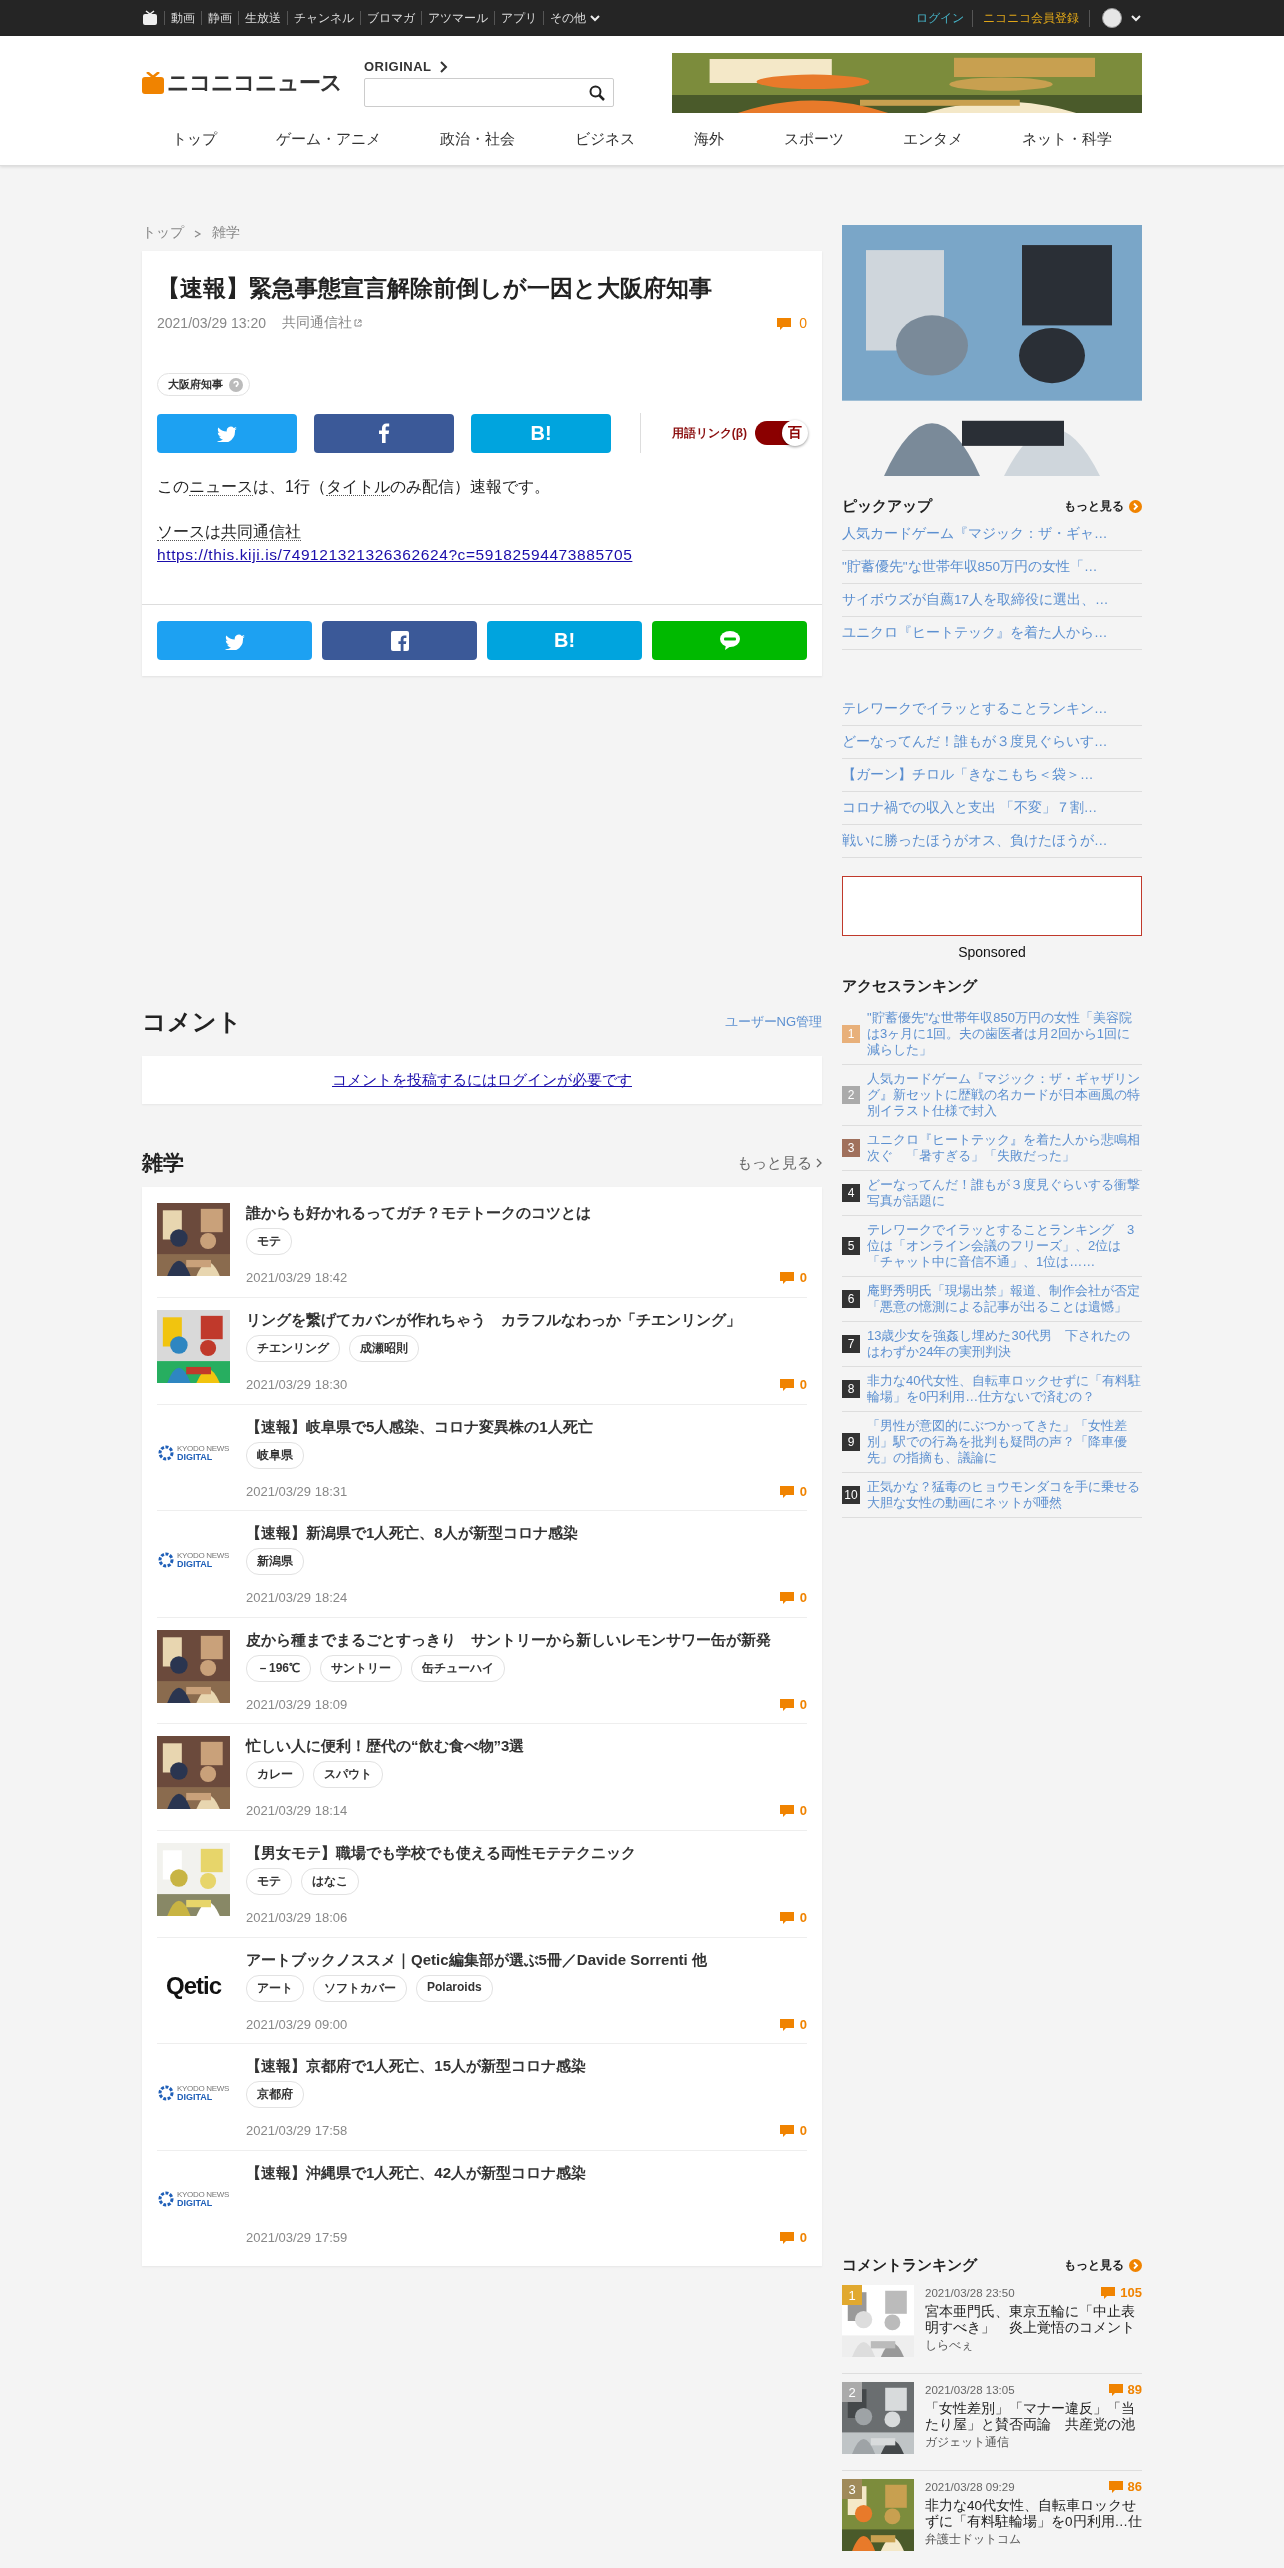 The height and width of the screenshot is (2568, 1284). Describe the element at coordinates (1033, 2319) in the screenshot. I see `ranking-link: 宮本亜門氏、東京五輪に「中止表明すべき」 炎上覚悟のコメント` at that location.